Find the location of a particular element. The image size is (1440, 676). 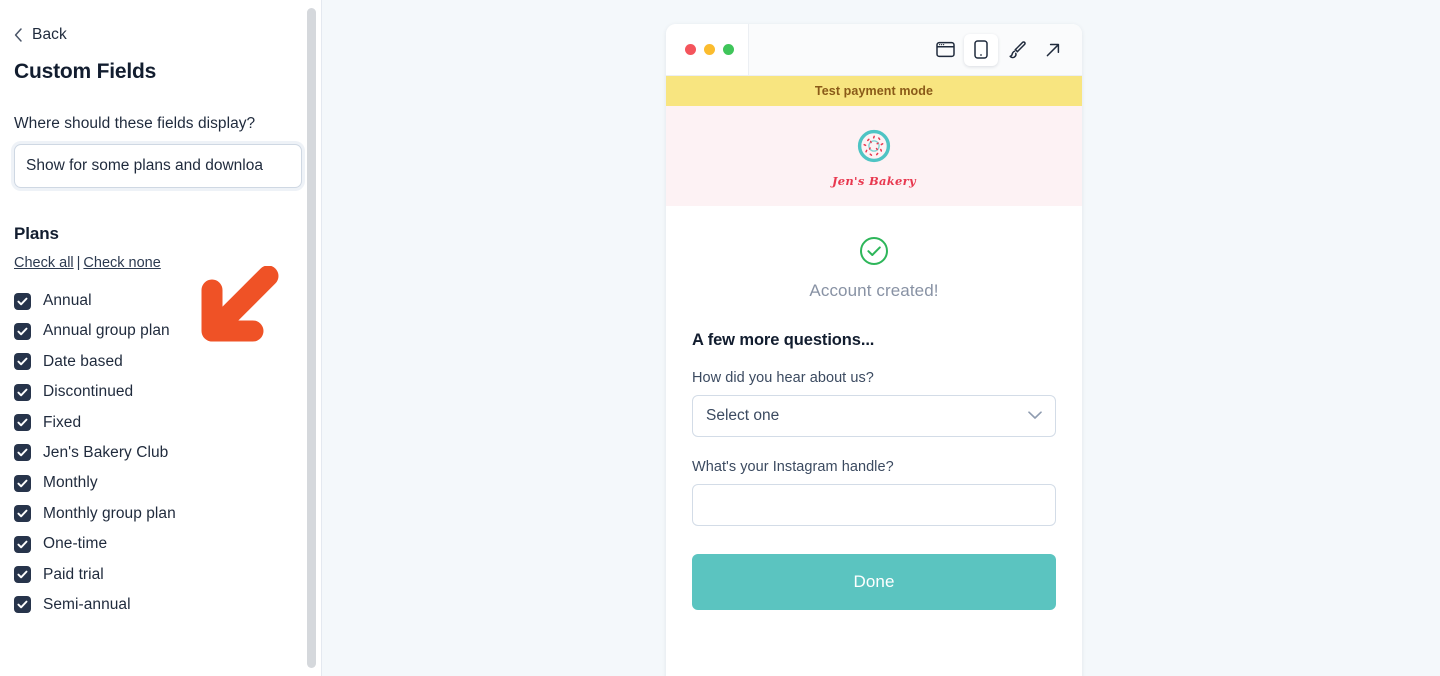

plan-checkbox-row: Monthly is located at coordinates (160, 483).